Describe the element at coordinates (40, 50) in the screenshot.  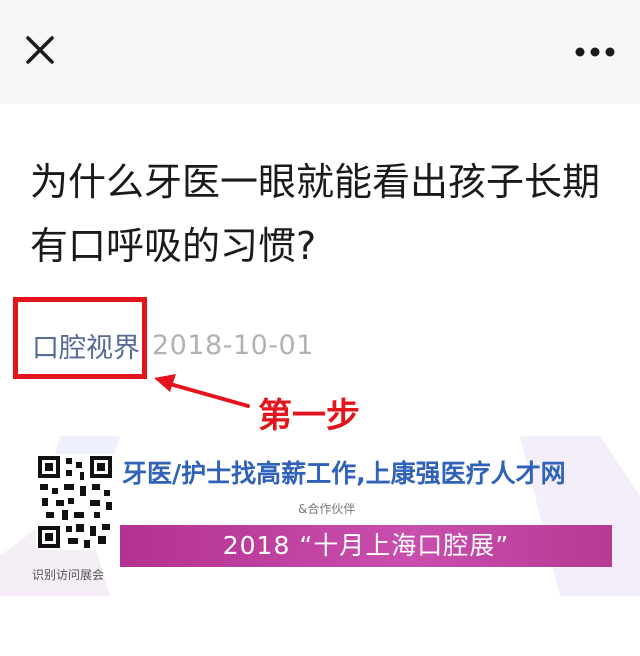
I see `close-icon` at that location.